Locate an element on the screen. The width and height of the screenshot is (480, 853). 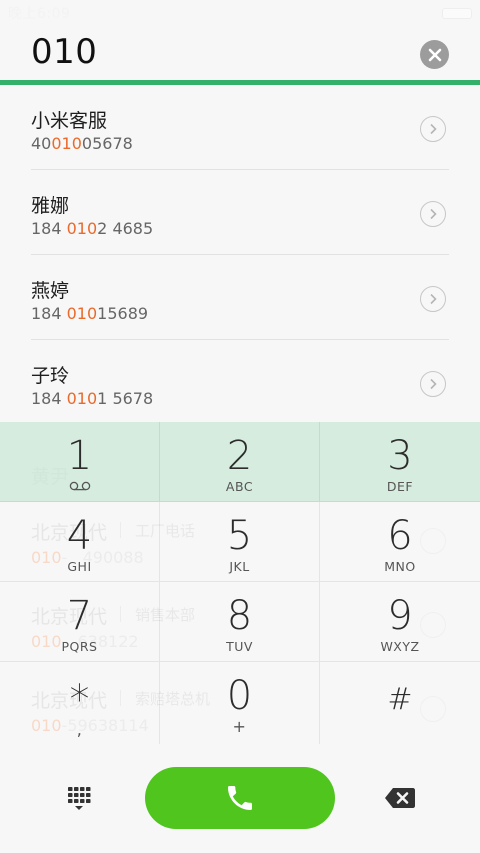
bottom-action-bar is located at coordinates (240, 798).